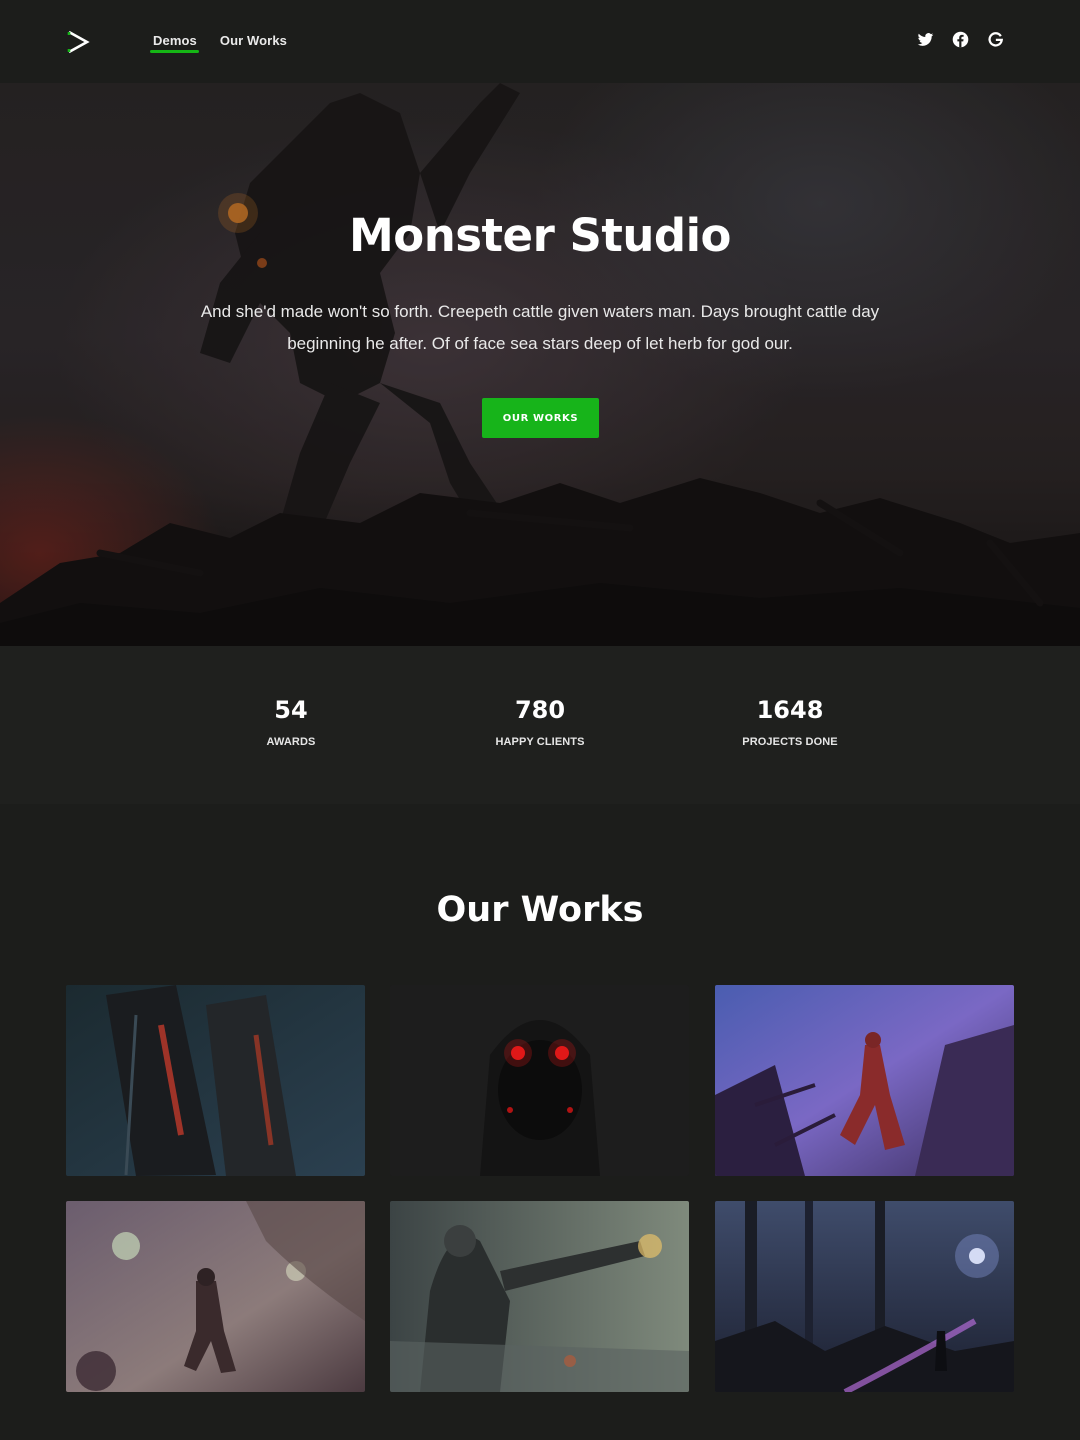  What do you see at coordinates (291, 710) in the screenshot?
I see `stat-value: 54` at bounding box center [291, 710].